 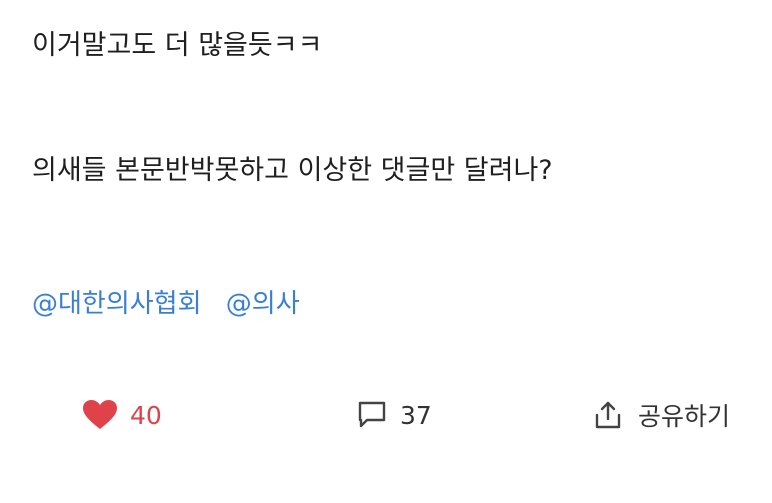 I want to click on tag-korean-medical-association: @대한의사협회, so click(x=117, y=304).